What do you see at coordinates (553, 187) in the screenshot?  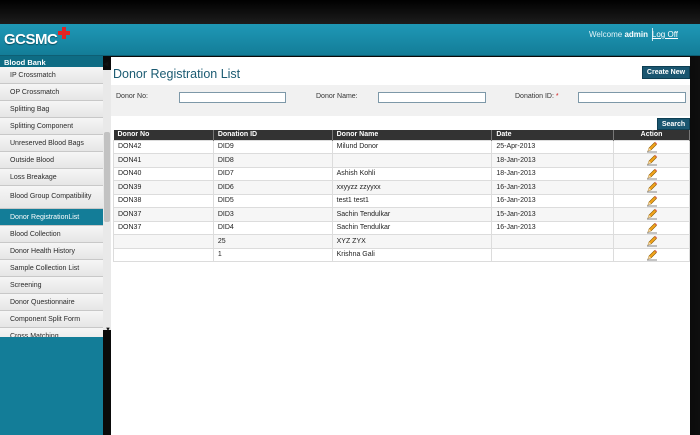 I see `table-cell: 16-Jan-2013` at bounding box center [553, 187].